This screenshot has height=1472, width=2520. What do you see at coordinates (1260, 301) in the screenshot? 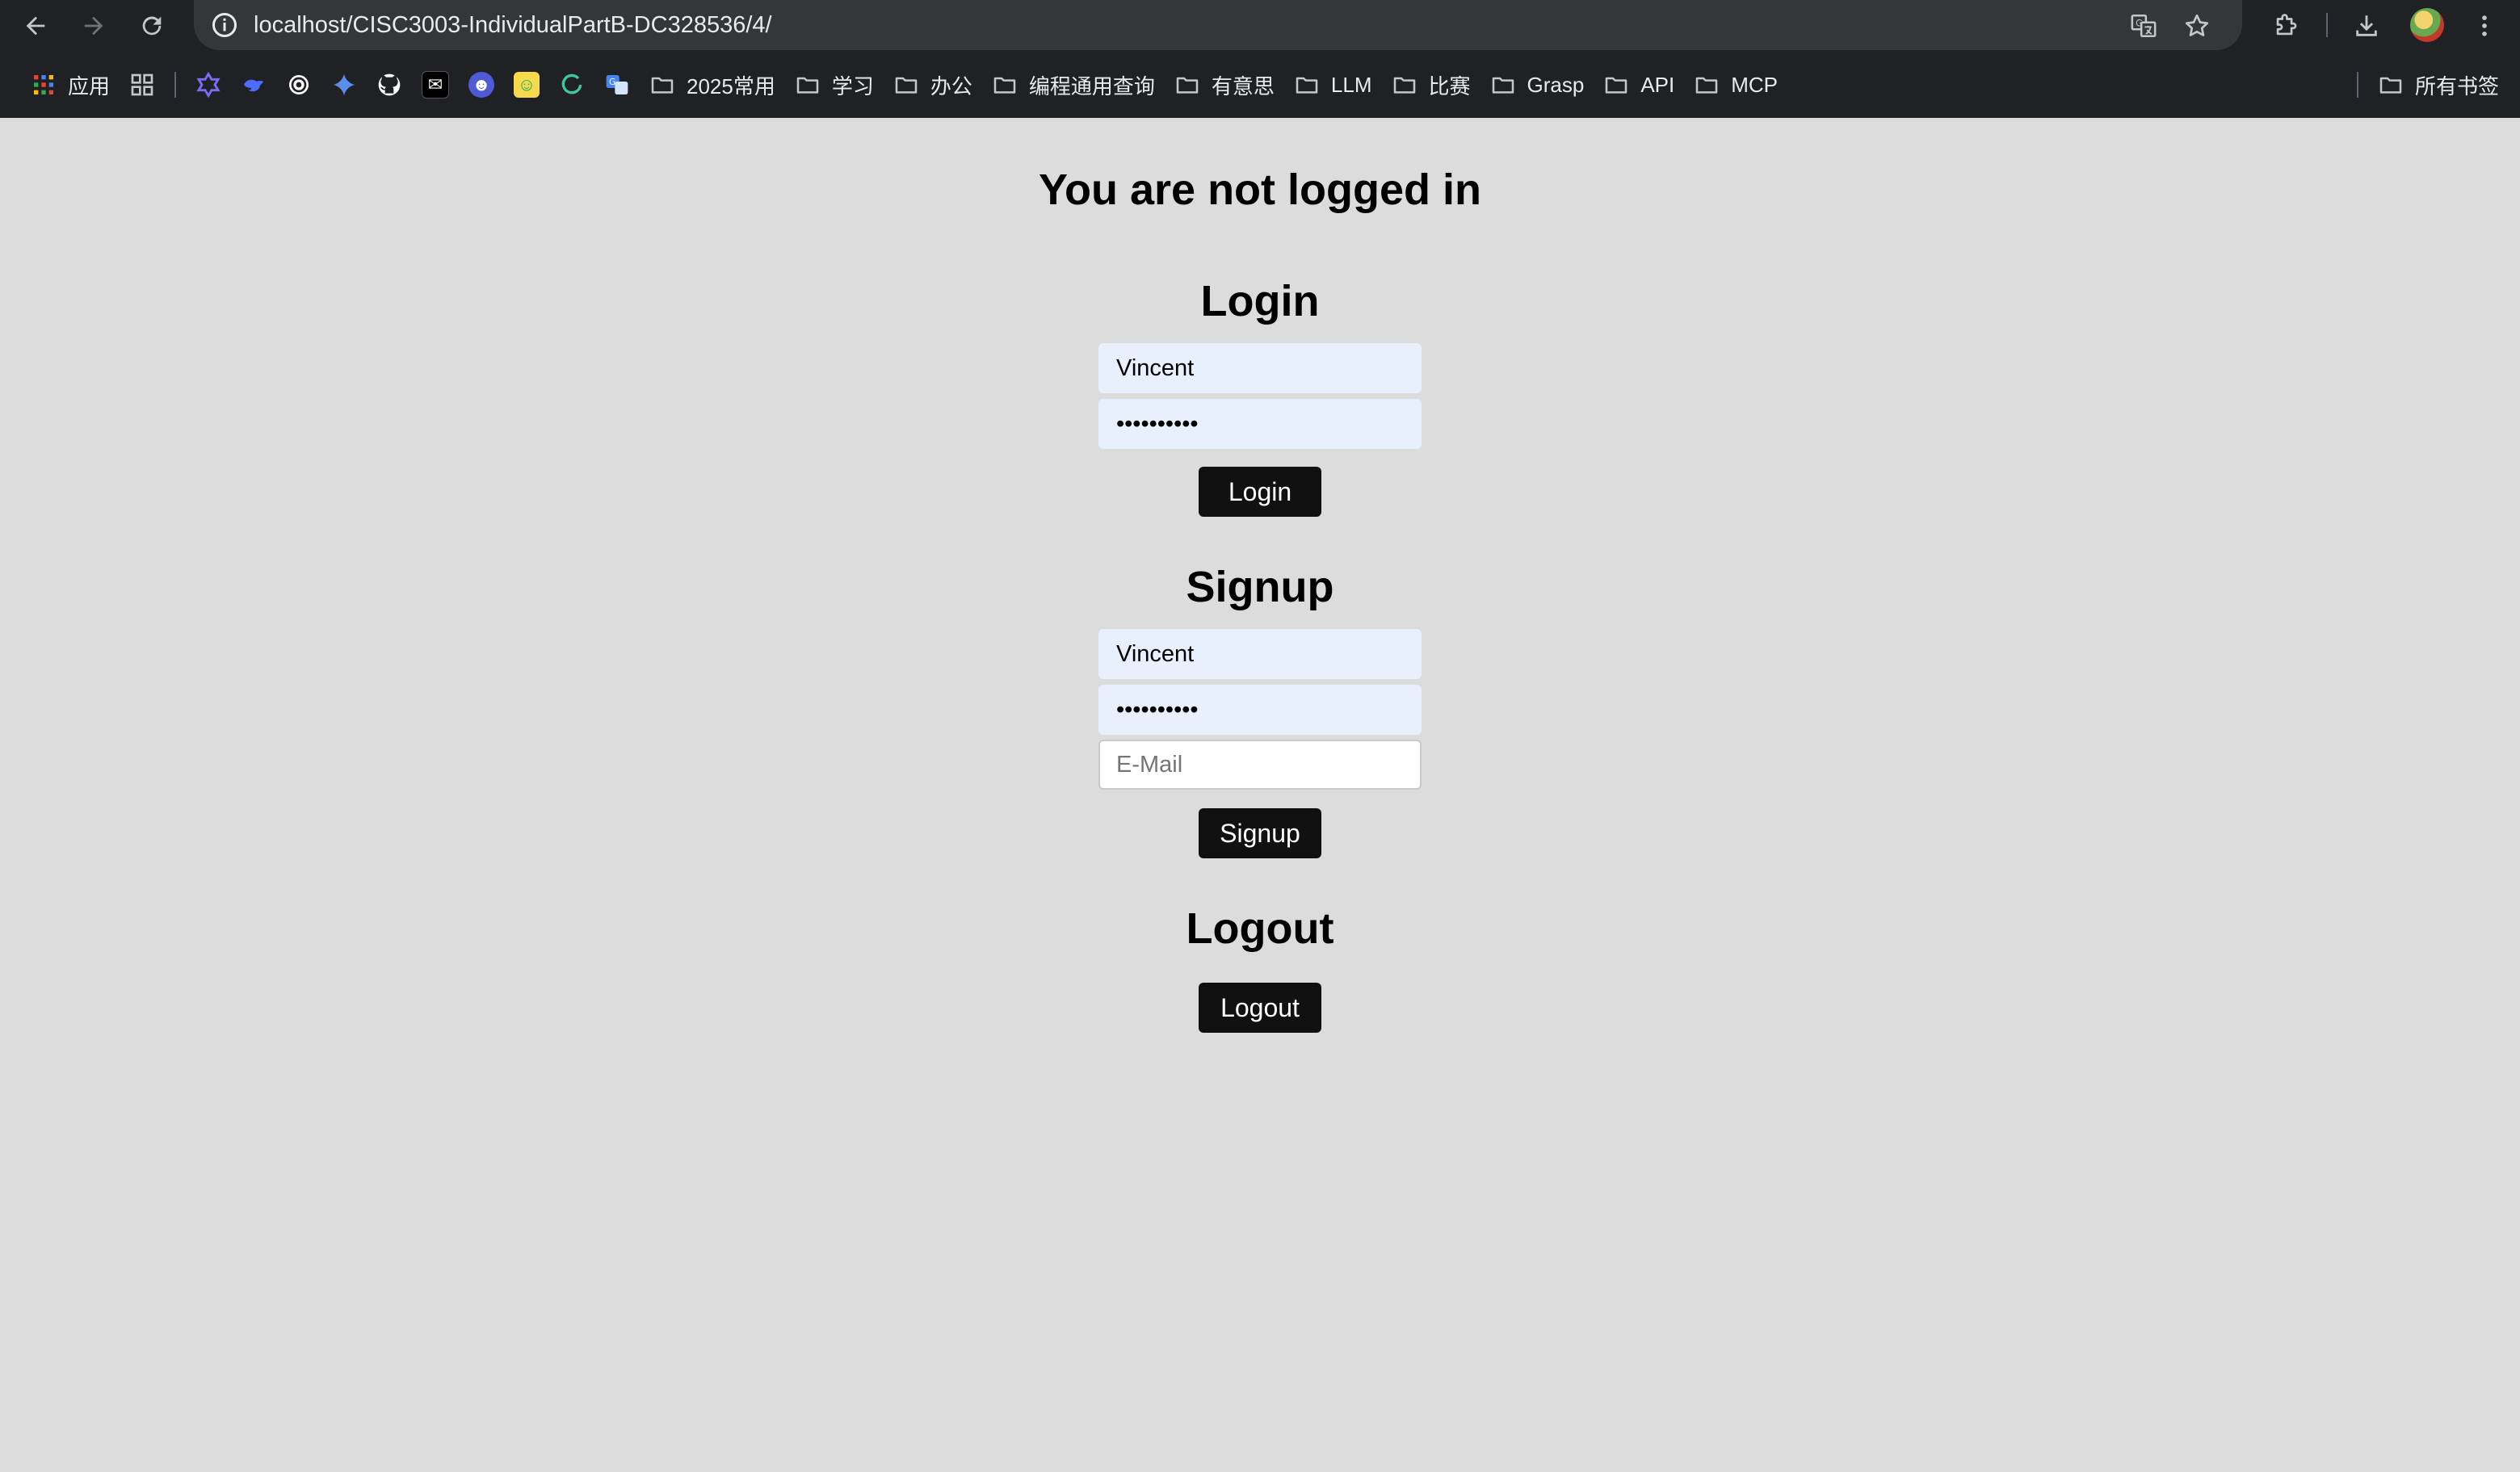
I see `login-heading: Login` at bounding box center [1260, 301].